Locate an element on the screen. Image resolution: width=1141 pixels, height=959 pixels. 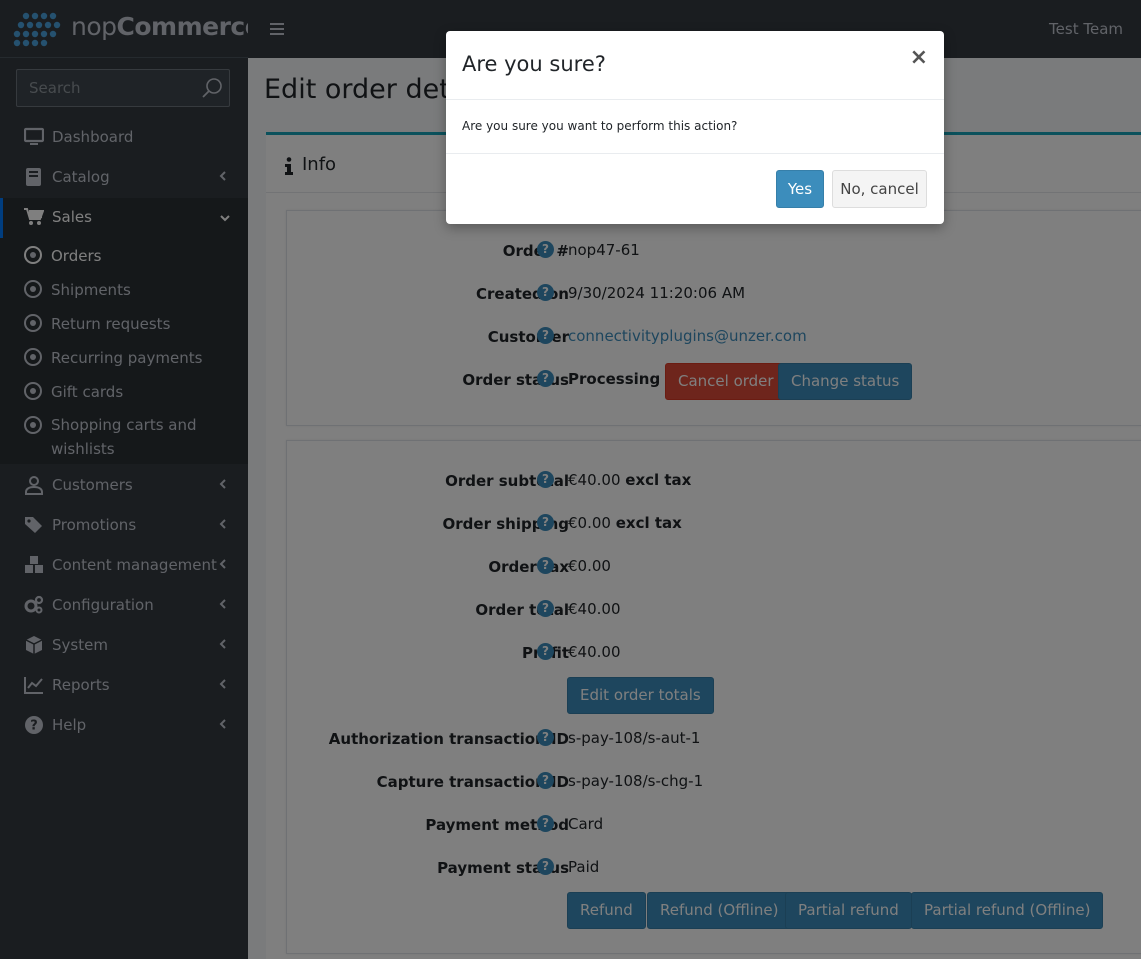
no-cancel-button: No, cancel is located at coordinates (879, 189).